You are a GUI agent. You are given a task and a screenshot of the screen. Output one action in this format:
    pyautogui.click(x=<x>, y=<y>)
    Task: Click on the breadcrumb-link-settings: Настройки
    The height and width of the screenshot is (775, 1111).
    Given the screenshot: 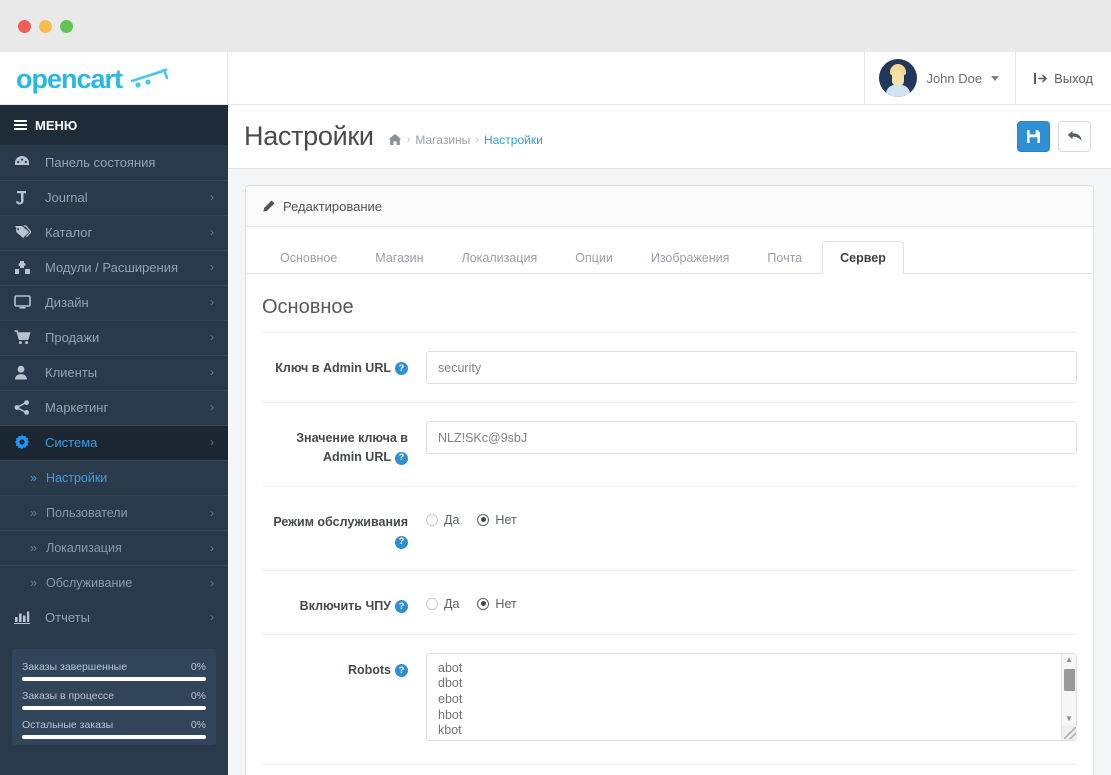 What is the action you would take?
    pyautogui.click(x=513, y=140)
    